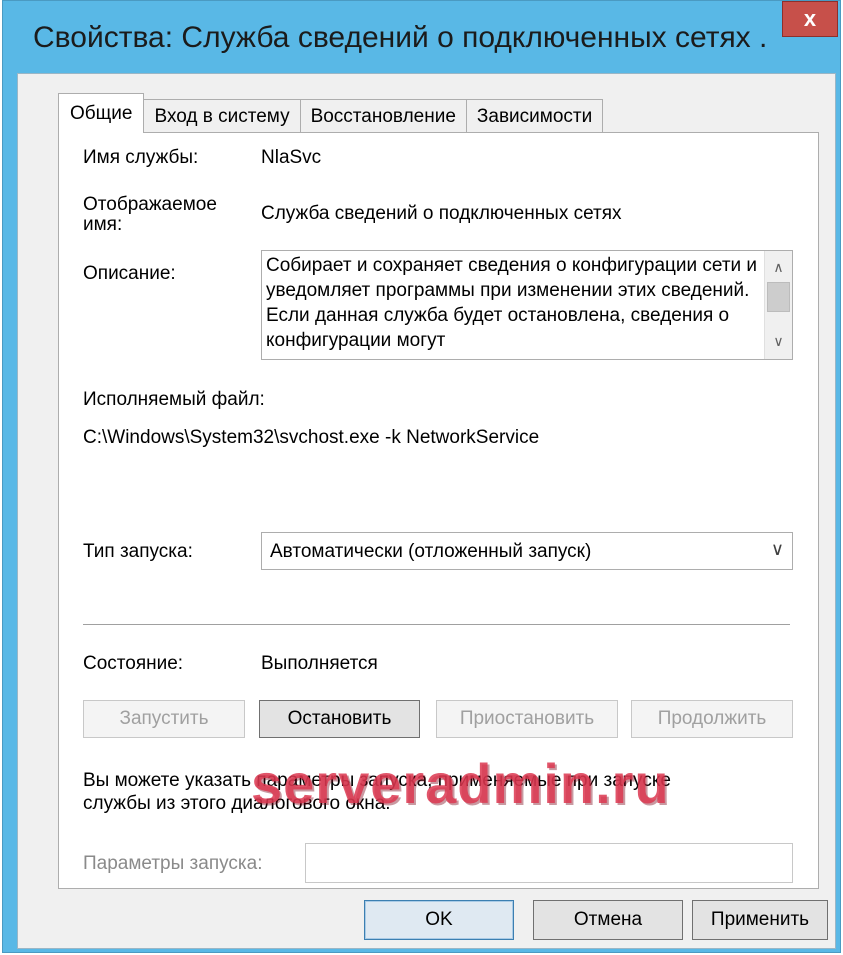 Image resolution: width=843 pixels, height=955 pixels. I want to click on apply-button: Применить, so click(760, 920).